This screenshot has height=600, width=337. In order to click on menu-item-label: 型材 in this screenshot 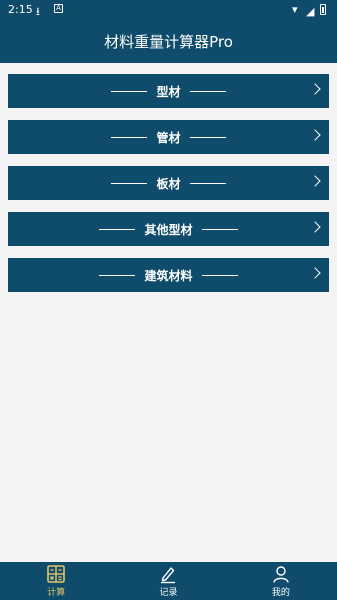, I will do `click(168, 91)`.